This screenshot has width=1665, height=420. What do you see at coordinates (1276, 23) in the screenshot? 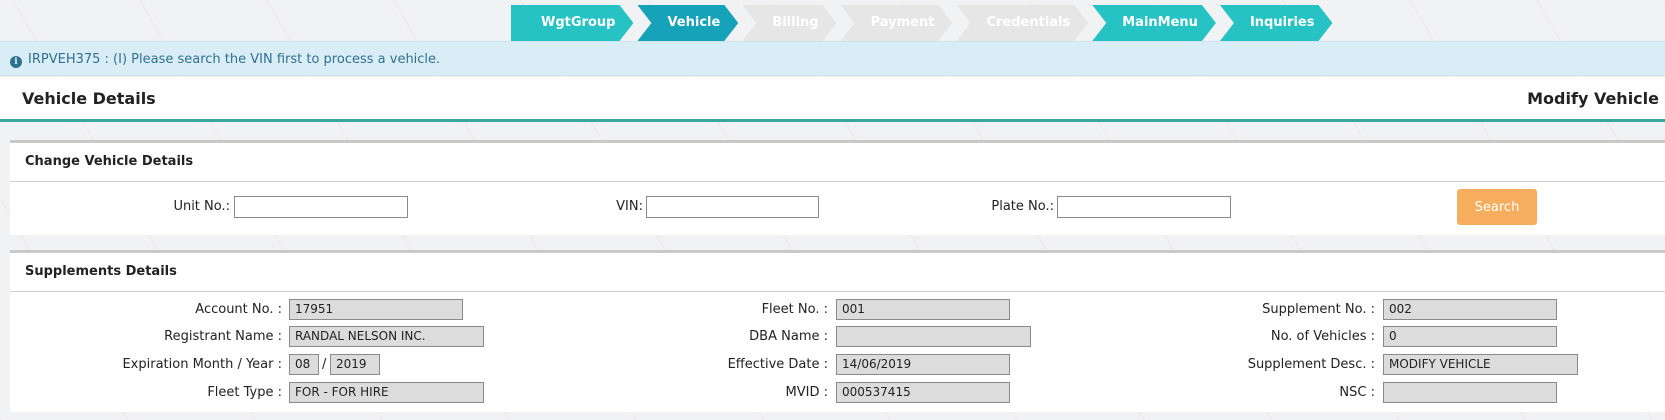
I see `step-inquiries: Inquiries` at bounding box center [1276, 23].